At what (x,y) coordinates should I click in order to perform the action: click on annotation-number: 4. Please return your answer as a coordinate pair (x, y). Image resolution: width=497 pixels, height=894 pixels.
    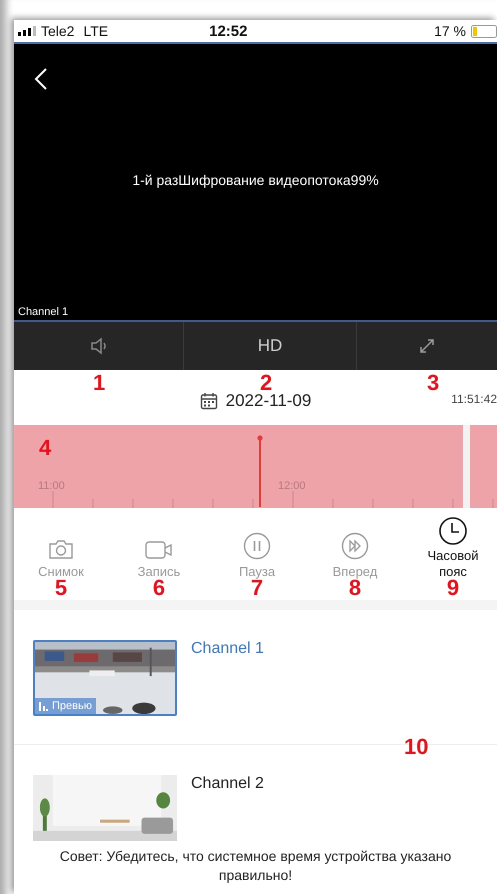
    Looking at the image, I should click on (45, 448).